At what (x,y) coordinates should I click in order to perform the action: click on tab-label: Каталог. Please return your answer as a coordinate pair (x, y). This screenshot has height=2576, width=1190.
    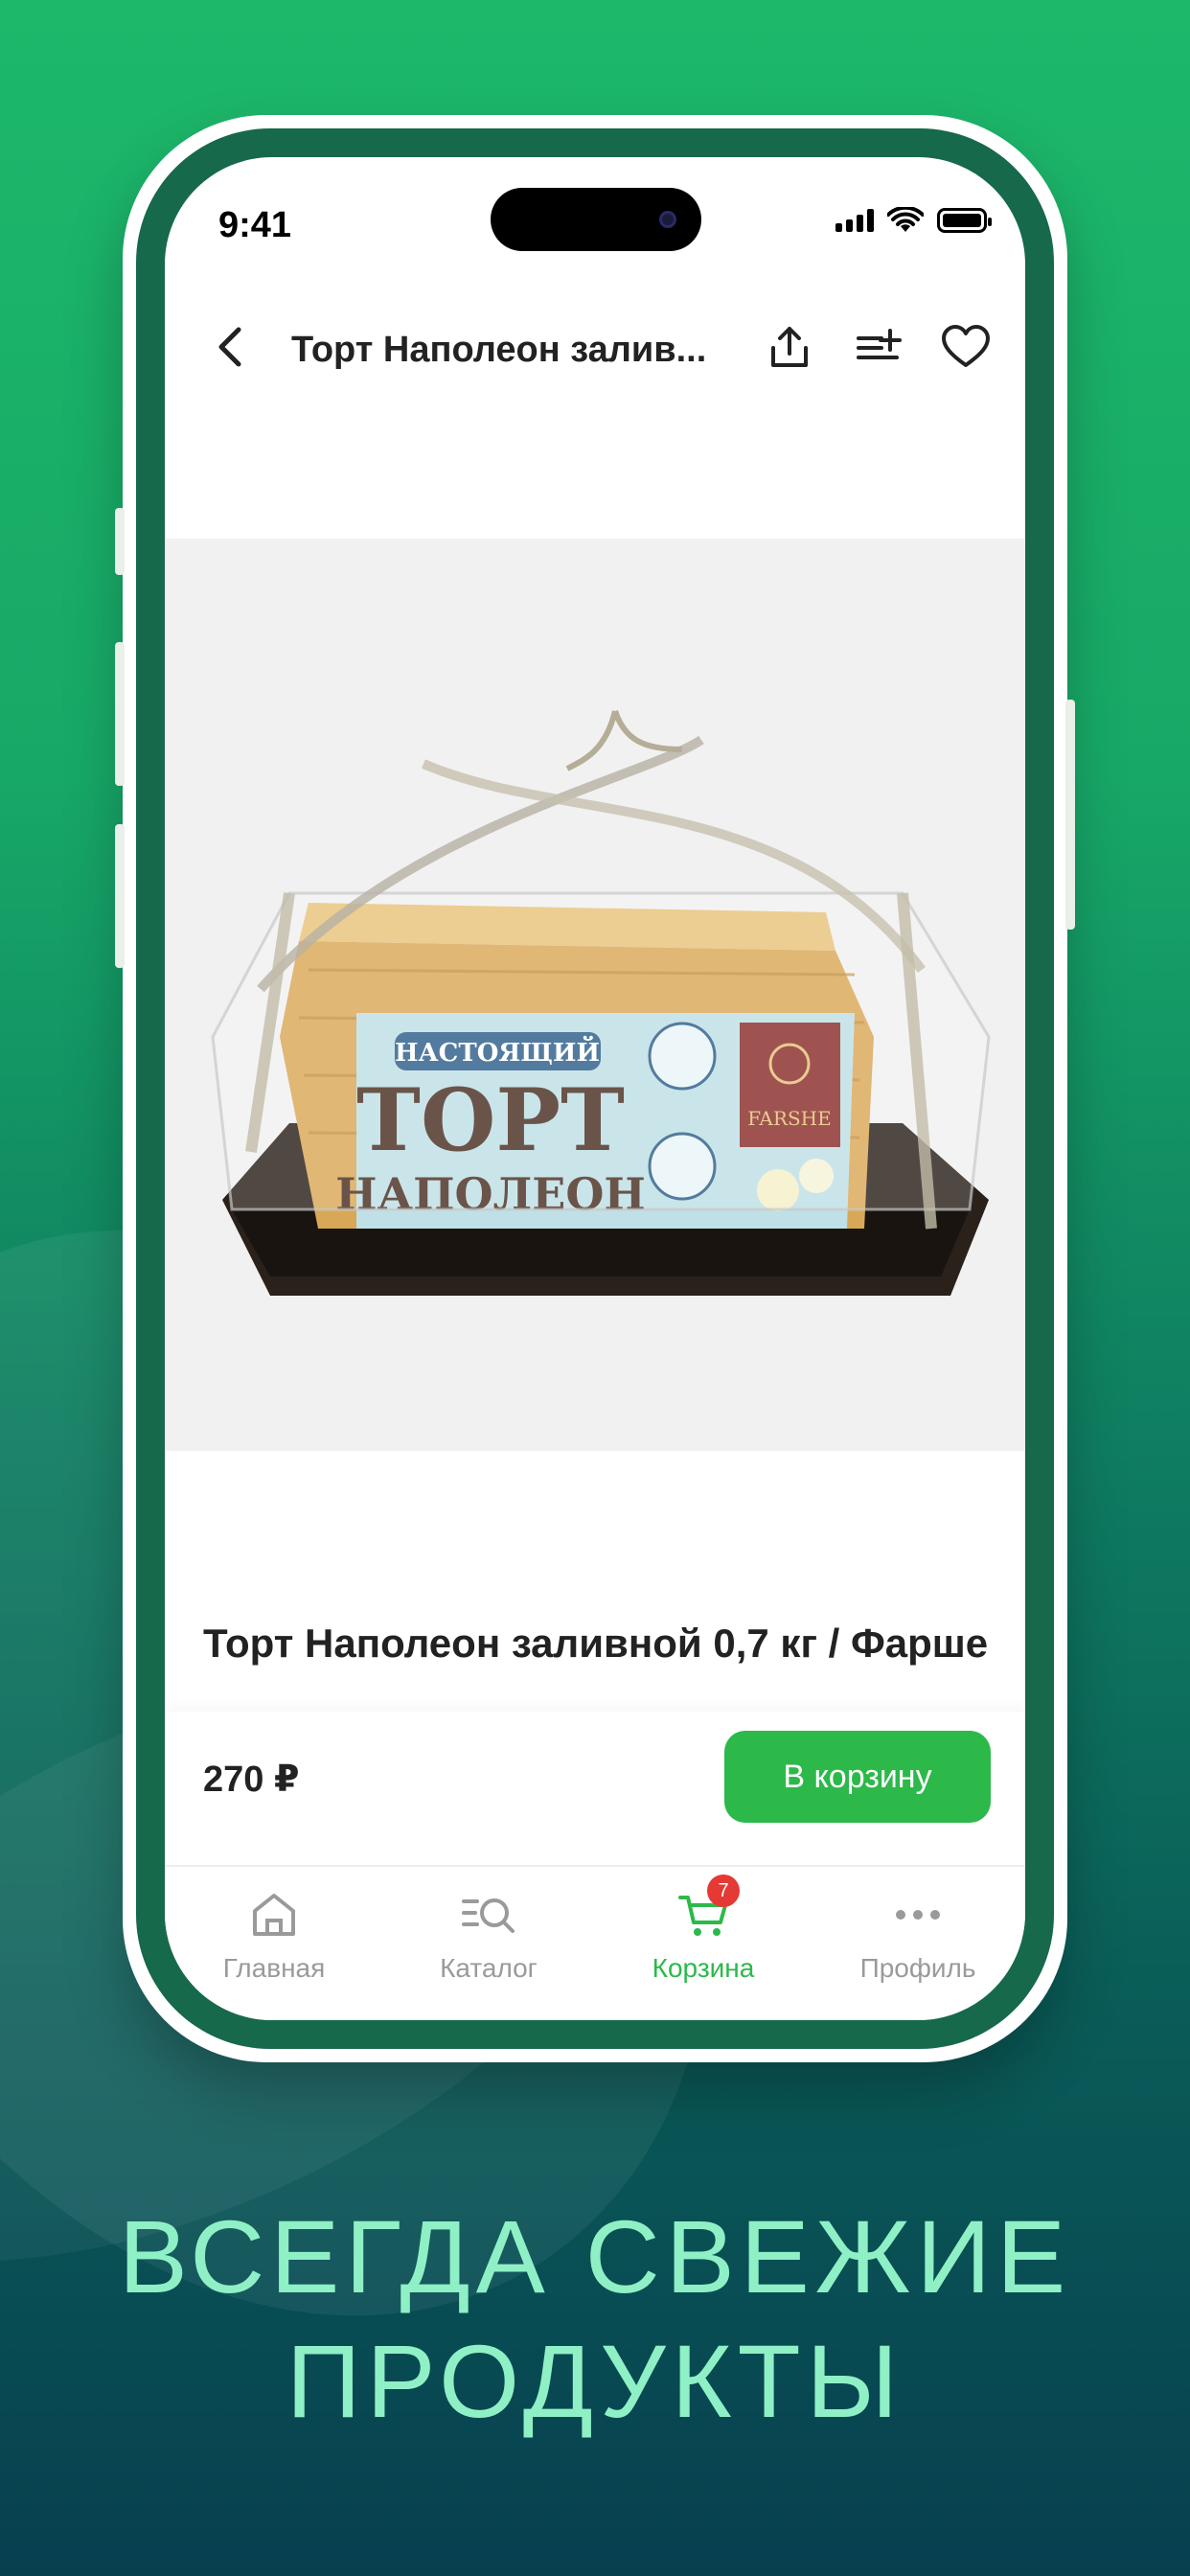
    Looking at the image, I should click on (489, 1968).